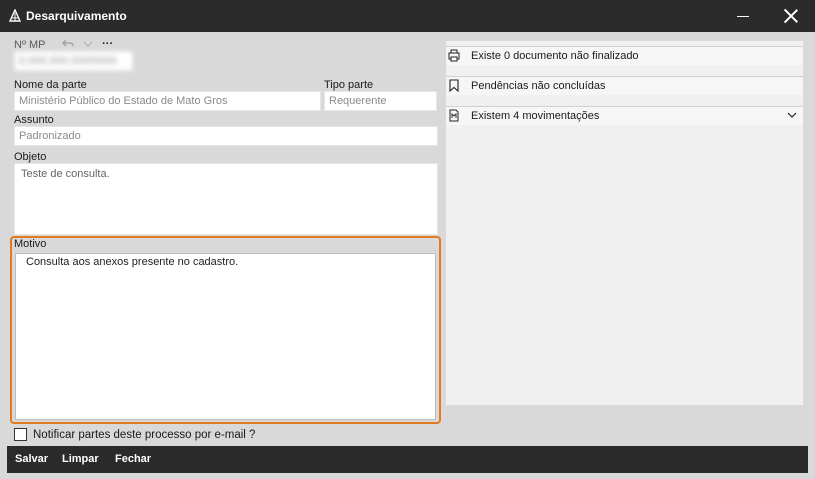  I want to click on assunto-field: Padronizado, so click(226, 136).